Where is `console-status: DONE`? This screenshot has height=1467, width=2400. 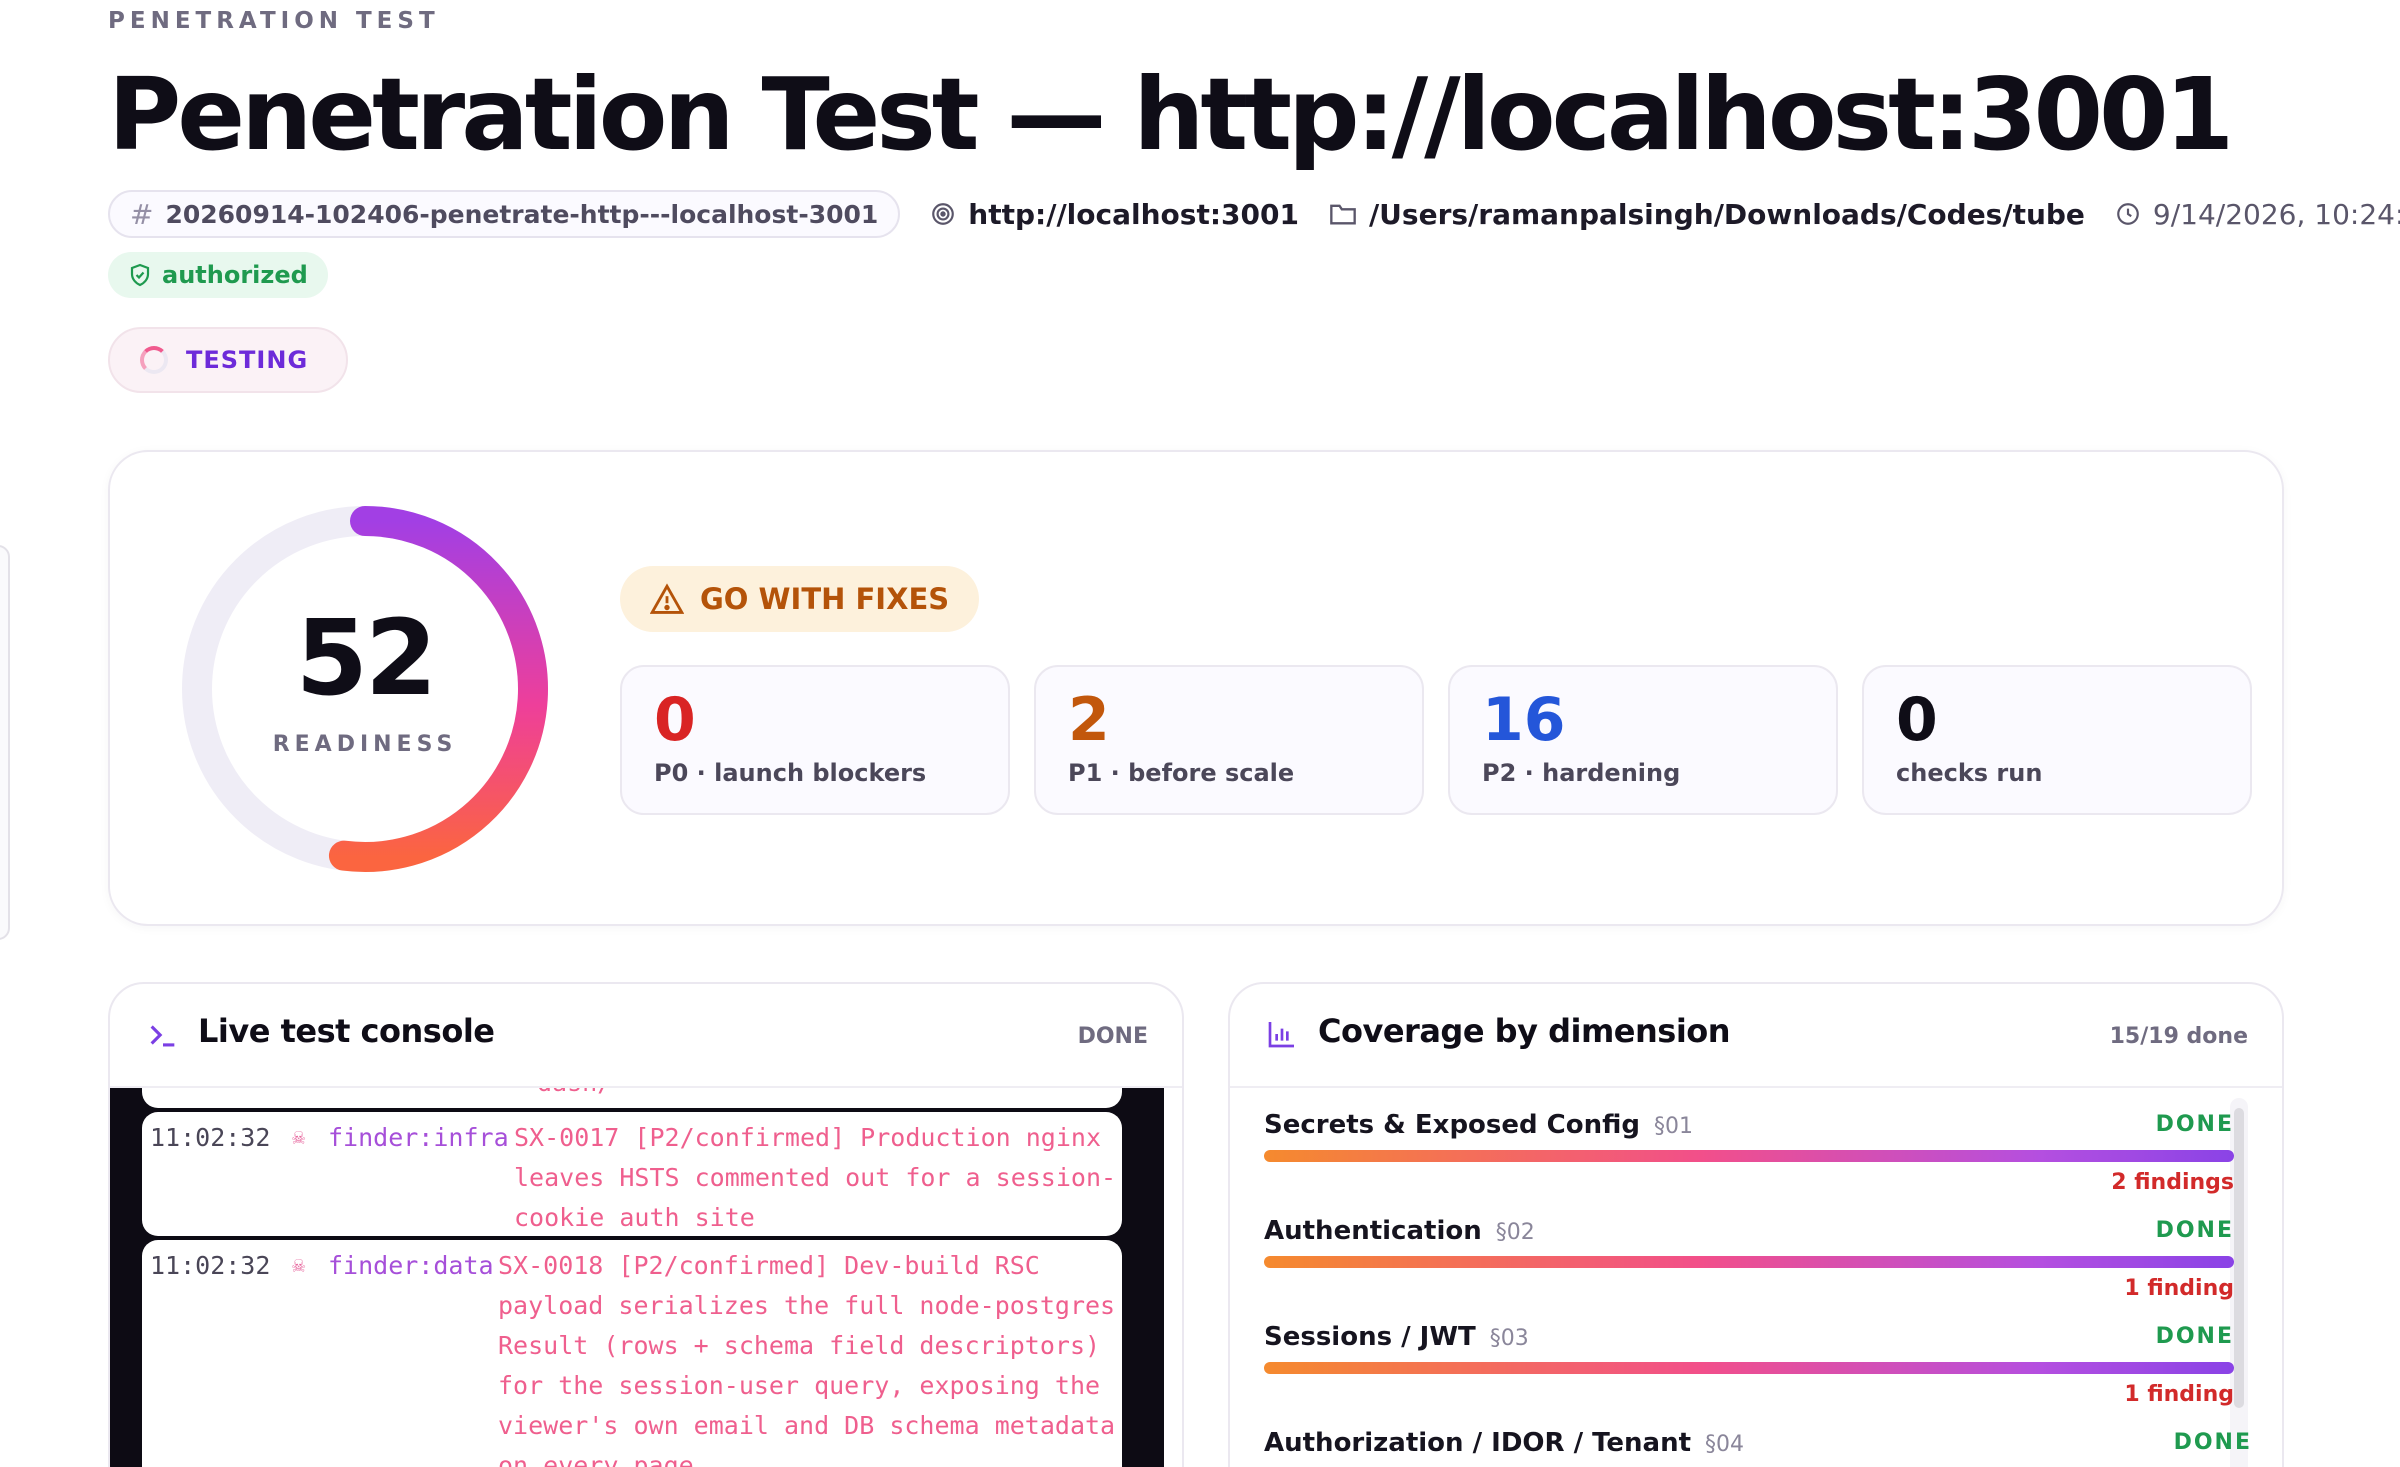
console-status: DONE is located at coordinates (1112, 1036).